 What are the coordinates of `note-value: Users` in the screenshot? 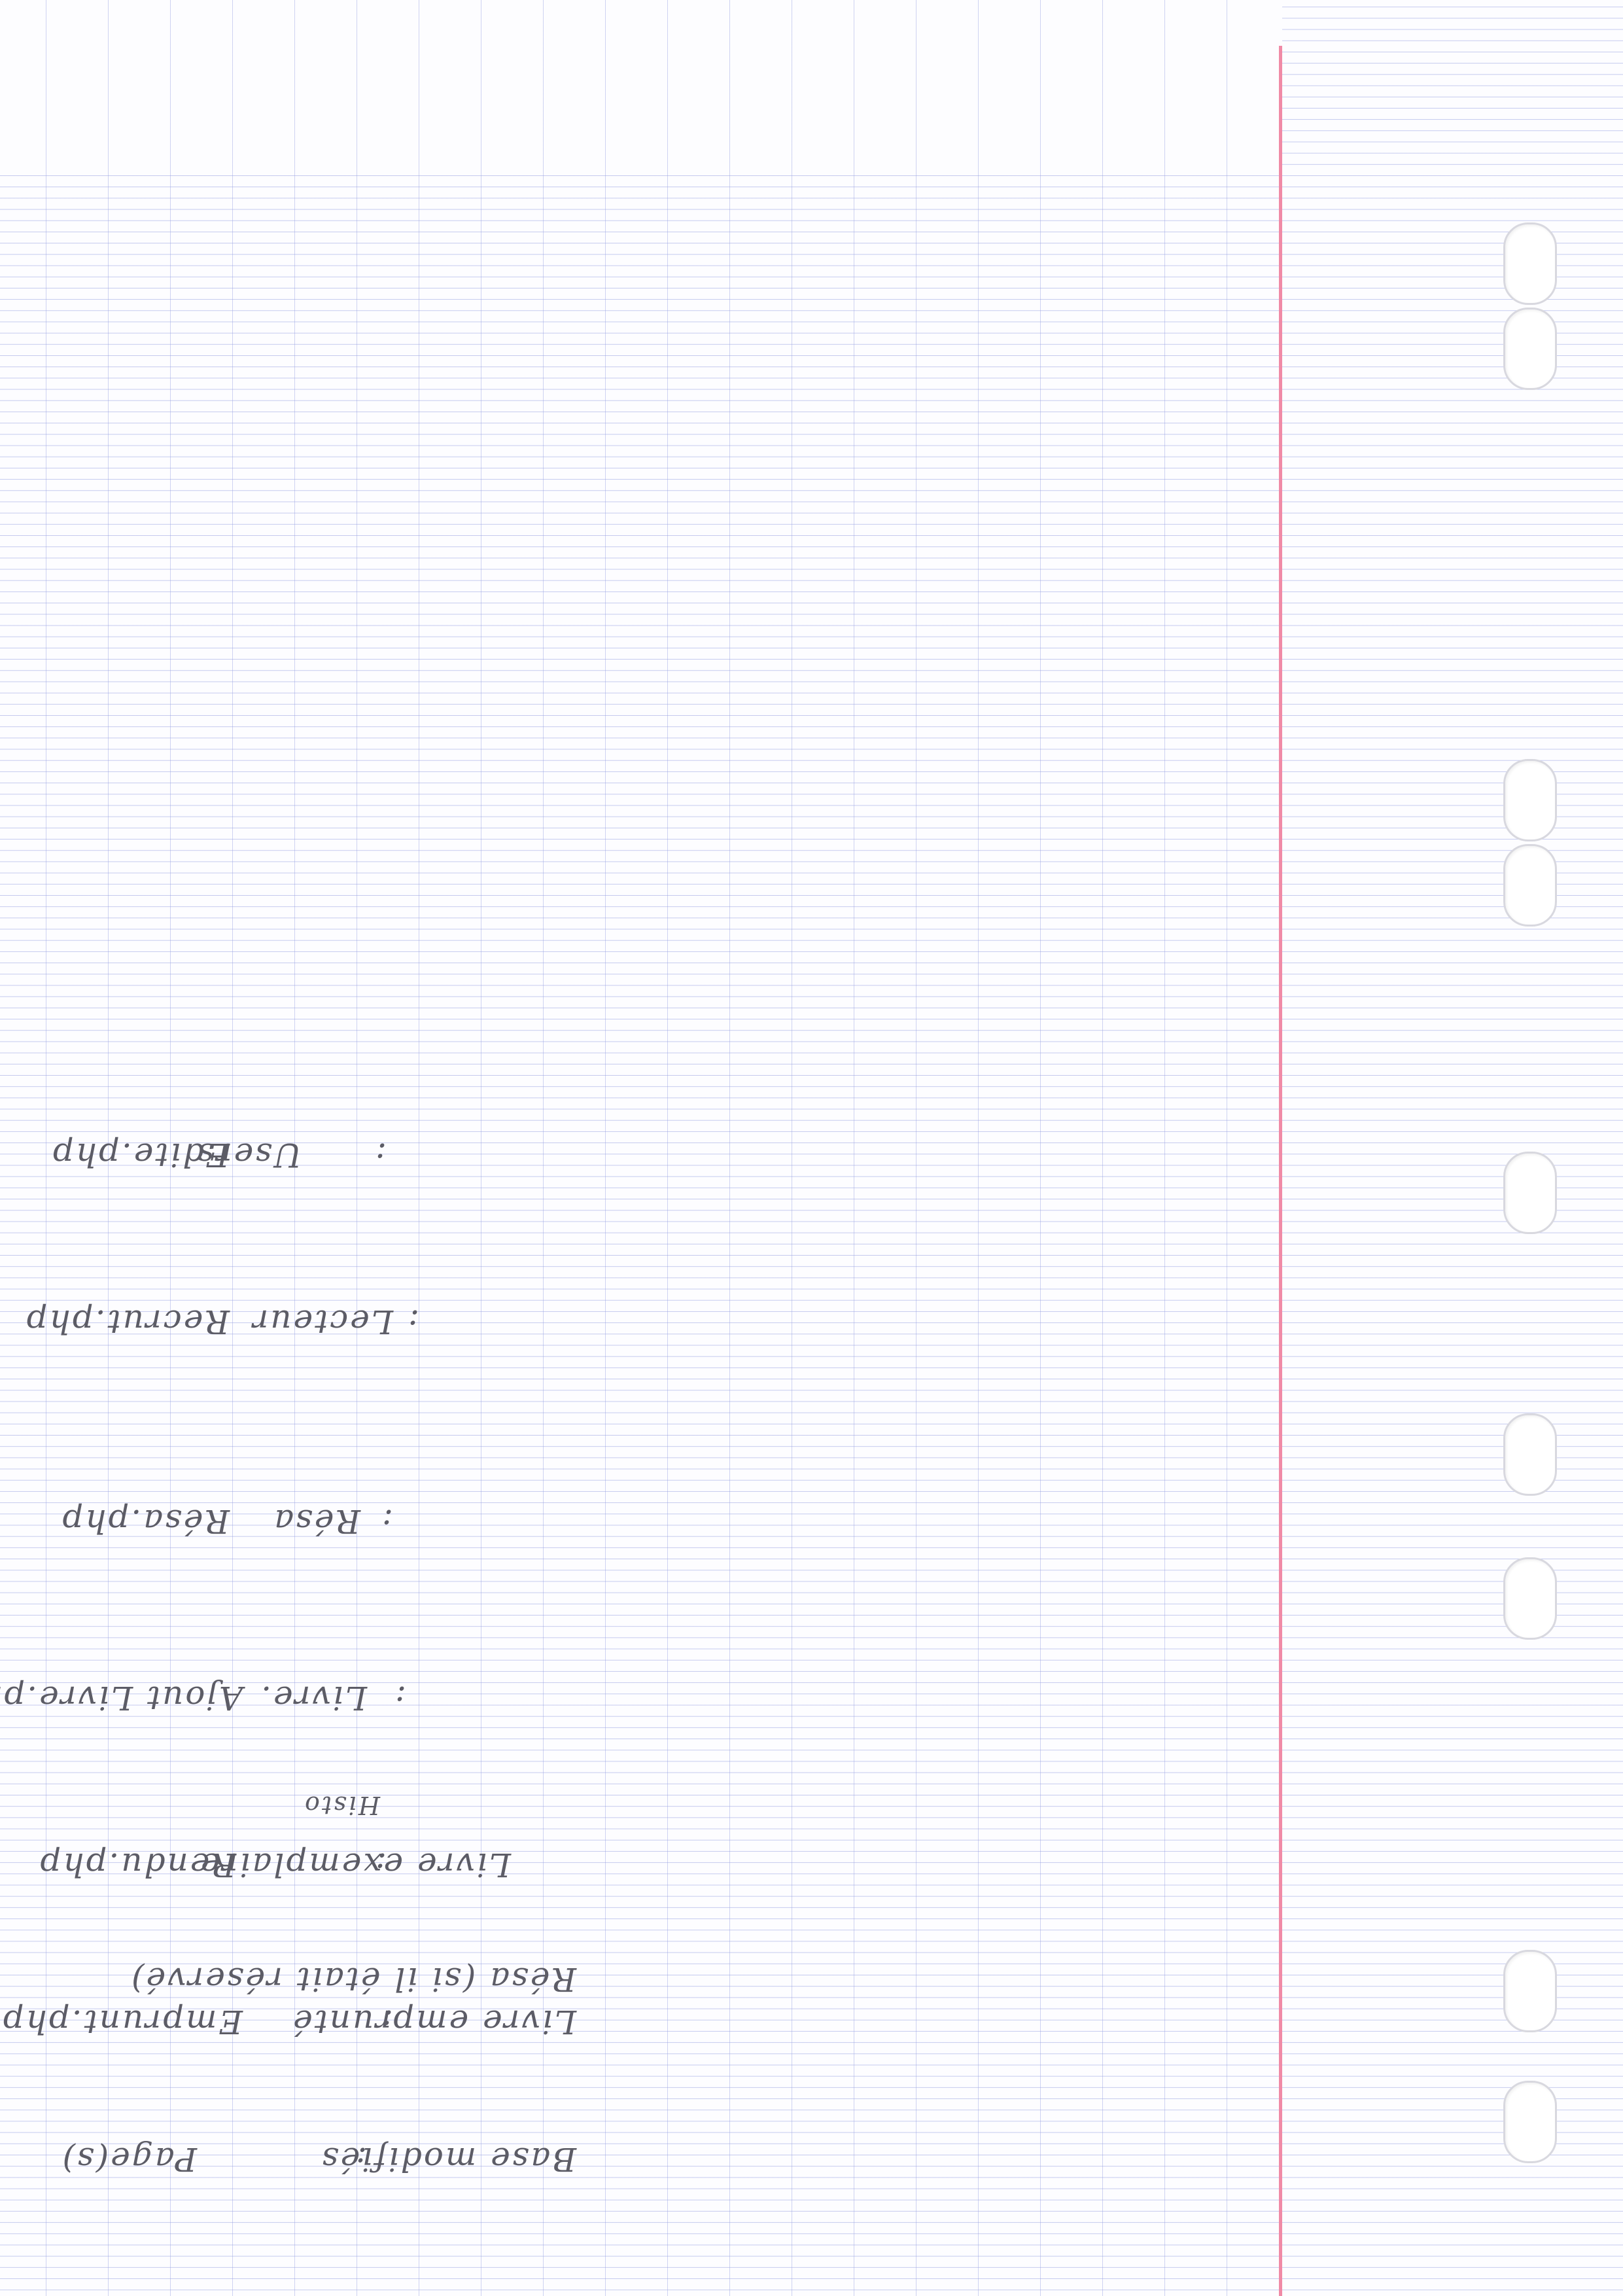 It's located at (249, 1155).